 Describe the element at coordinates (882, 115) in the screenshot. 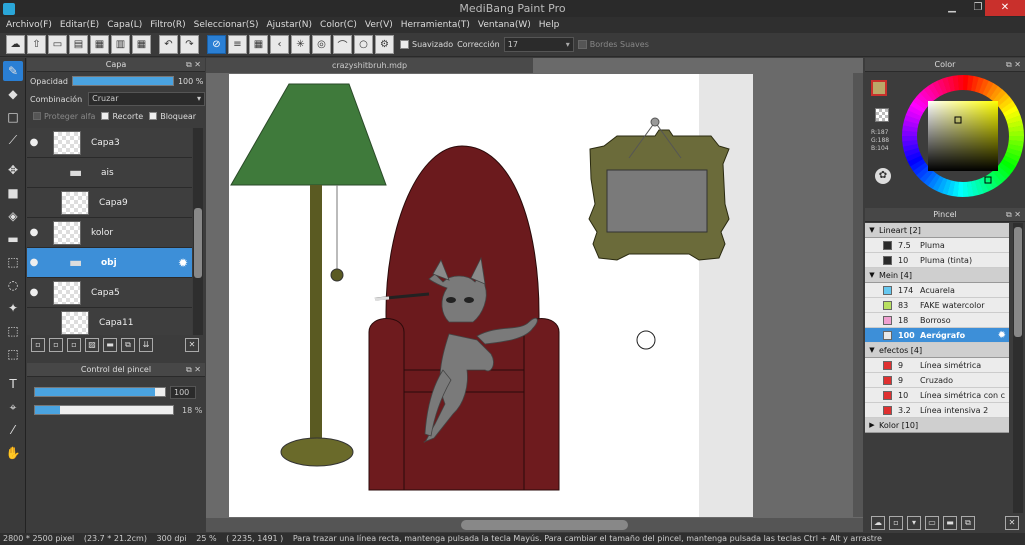

I see `transparent-color-swatch` at that location.